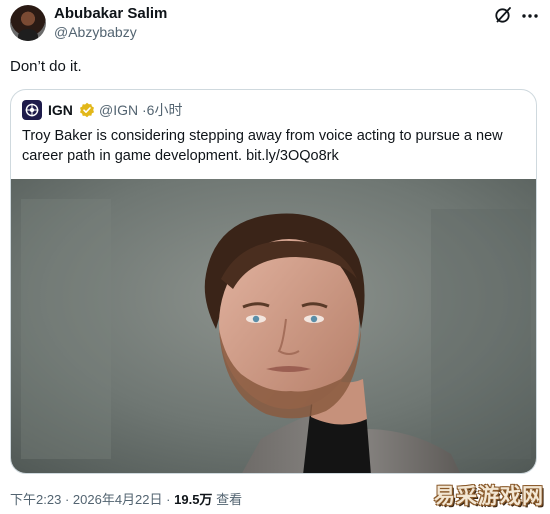 The width and height of the screenshot is (550, 514). I want to click on grok-icon, so click(503, 15).